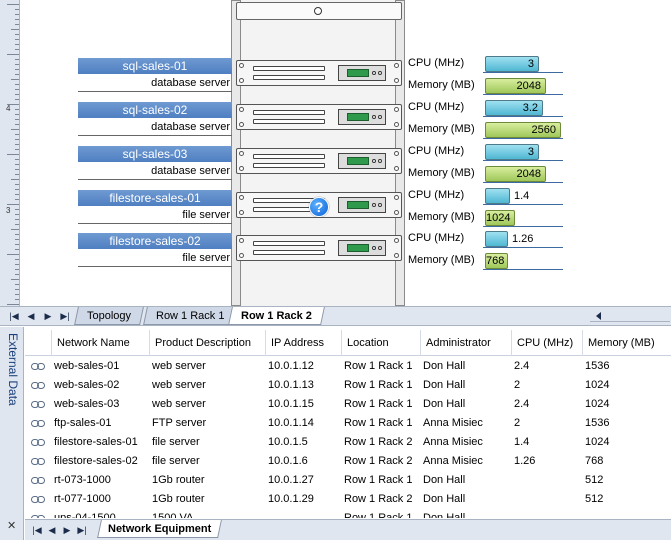  I want to click on table-cell: 10.0.1.13, so click(291, 385).